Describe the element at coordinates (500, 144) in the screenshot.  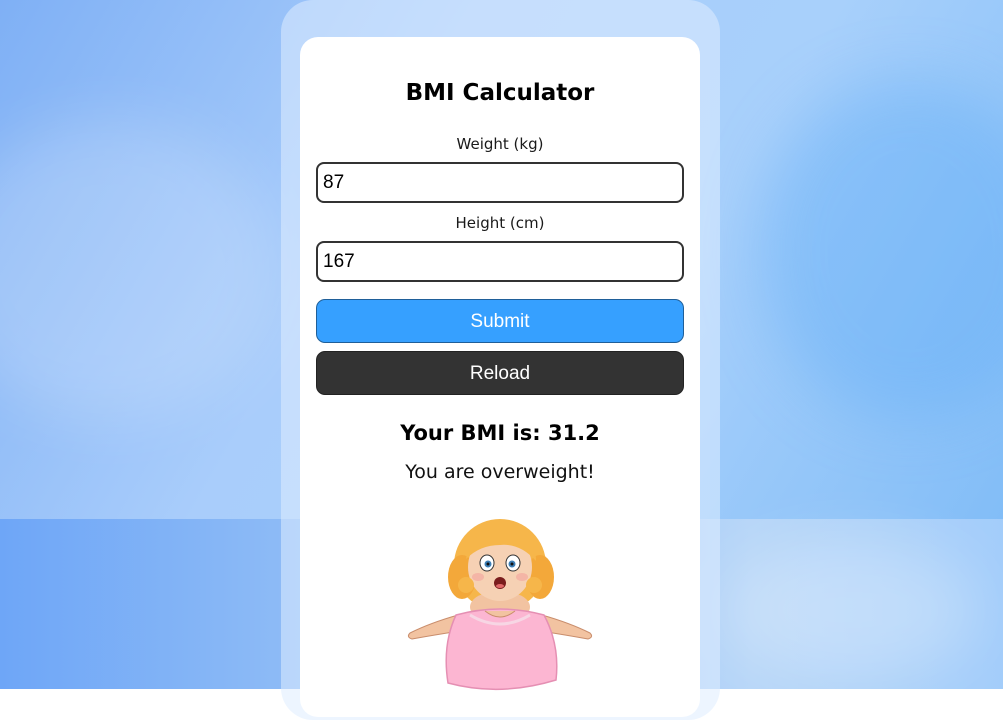
I see `weight-label: Weight (kg)` at that location.